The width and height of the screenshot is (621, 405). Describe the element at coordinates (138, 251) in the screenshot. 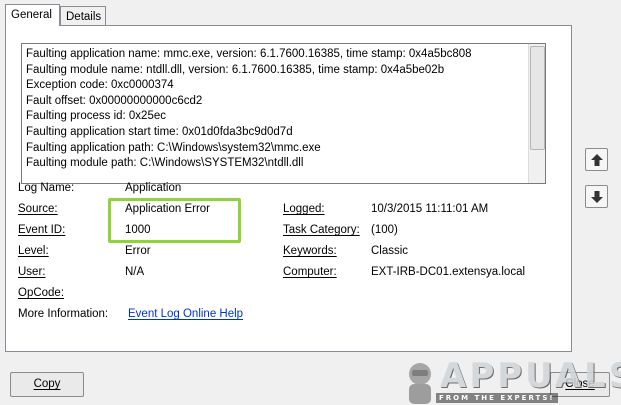

I see `level-value: Error` at that location.